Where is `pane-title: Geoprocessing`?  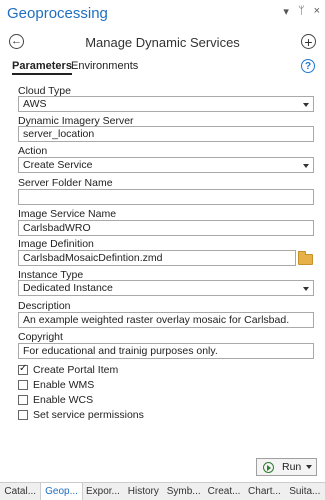
pane-title: Geoprocessing is located at coordinates (57, 13).